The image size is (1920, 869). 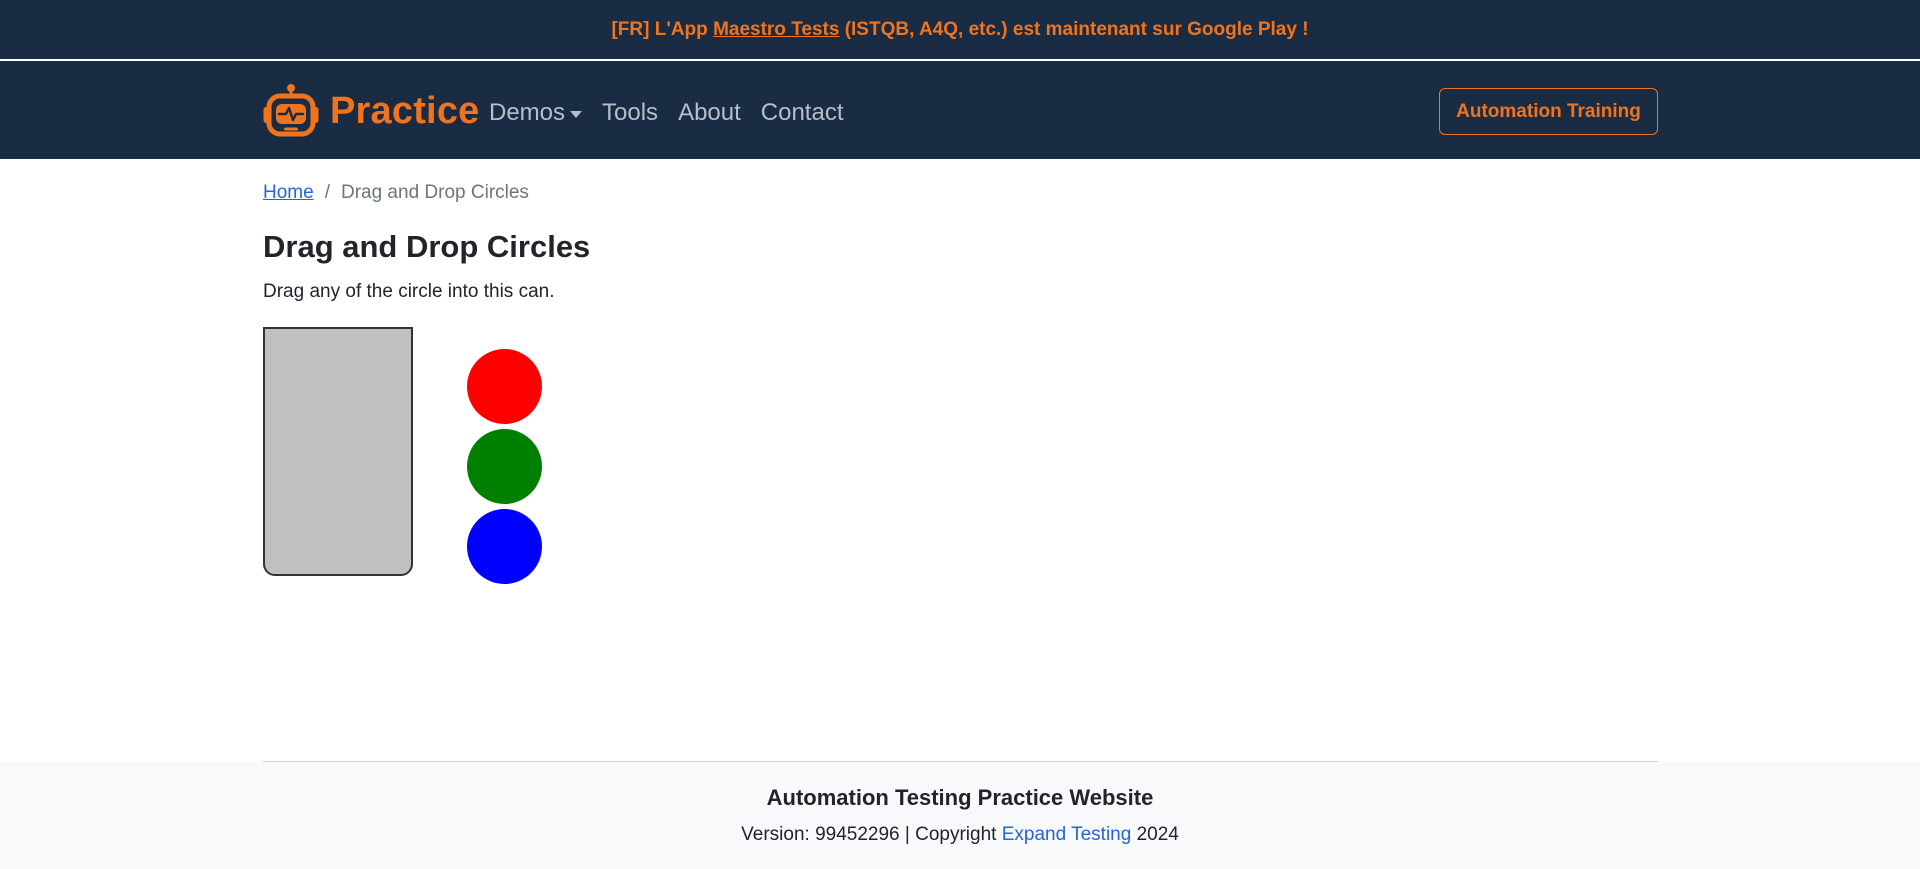 What do you see at coordinates (288, 193) in the screenshot?
I see `breadcrumb-home-link: Home` at bounding box center [288, 193].